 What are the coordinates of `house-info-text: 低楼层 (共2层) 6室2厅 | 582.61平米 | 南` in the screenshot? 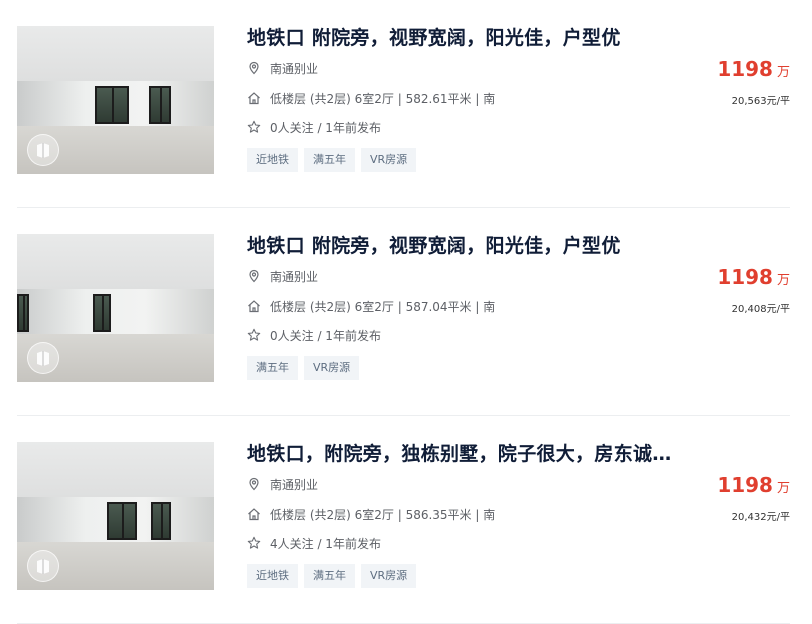 It's located at (383, 98).